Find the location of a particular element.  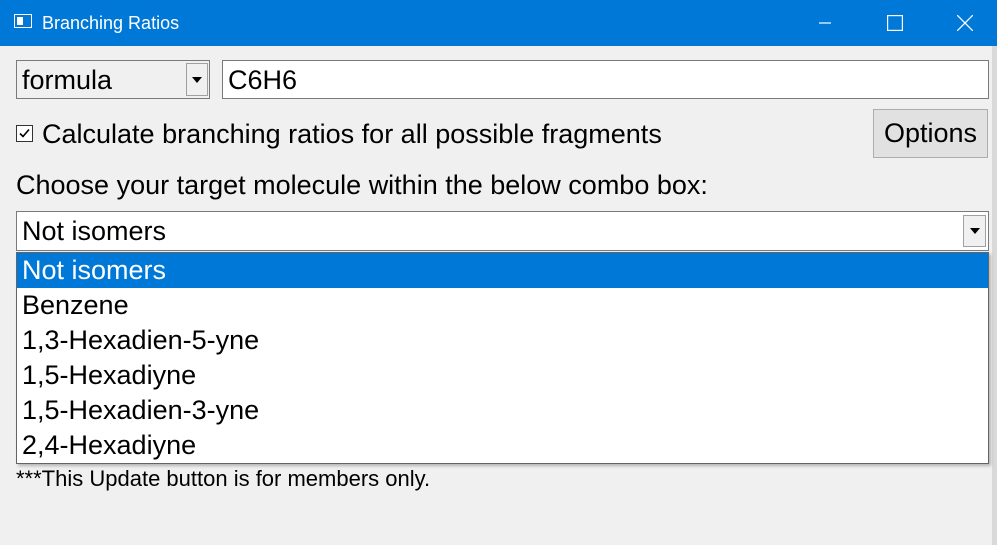

target-molecule-value: Not isomers is located at coordinates (94, 231).